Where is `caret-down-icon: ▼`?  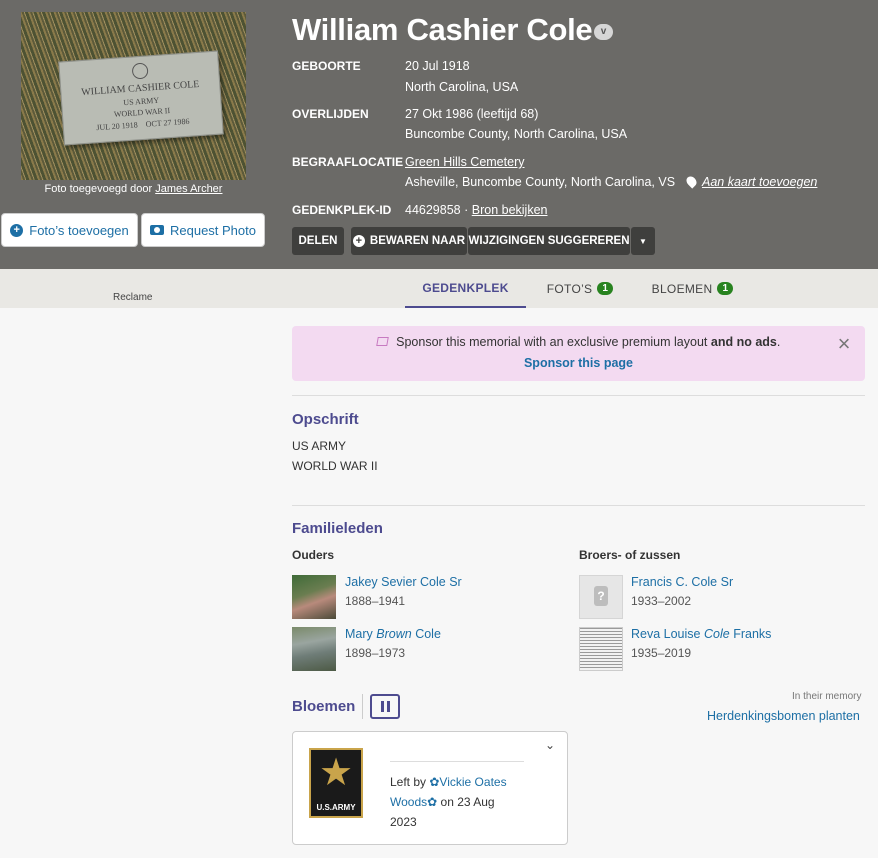
caret-down-icon: ▼ is located at coordinates (643, 241).